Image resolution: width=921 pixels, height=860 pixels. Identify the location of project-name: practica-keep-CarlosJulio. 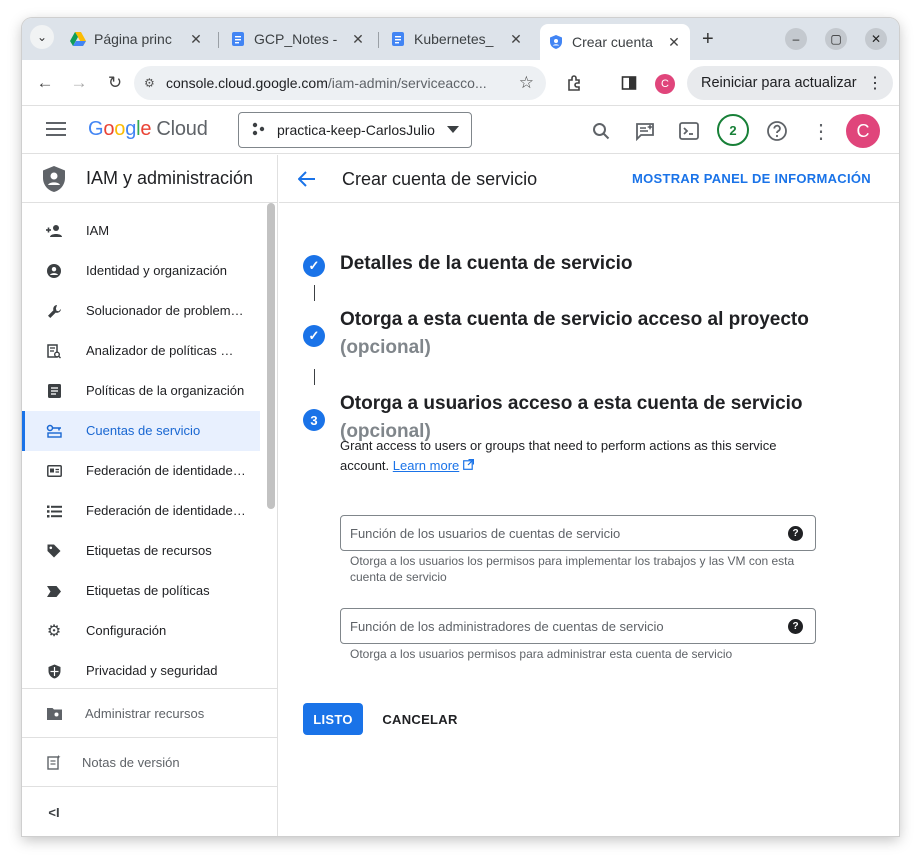
(356, 130).